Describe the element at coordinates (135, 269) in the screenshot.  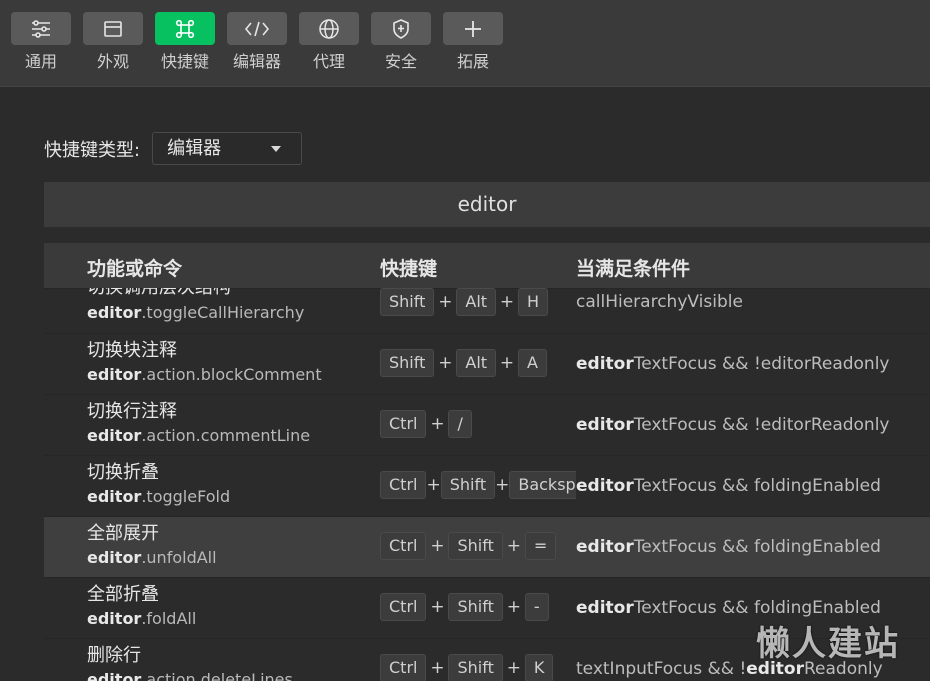
I see `header-command: 功能或命令` at that location.